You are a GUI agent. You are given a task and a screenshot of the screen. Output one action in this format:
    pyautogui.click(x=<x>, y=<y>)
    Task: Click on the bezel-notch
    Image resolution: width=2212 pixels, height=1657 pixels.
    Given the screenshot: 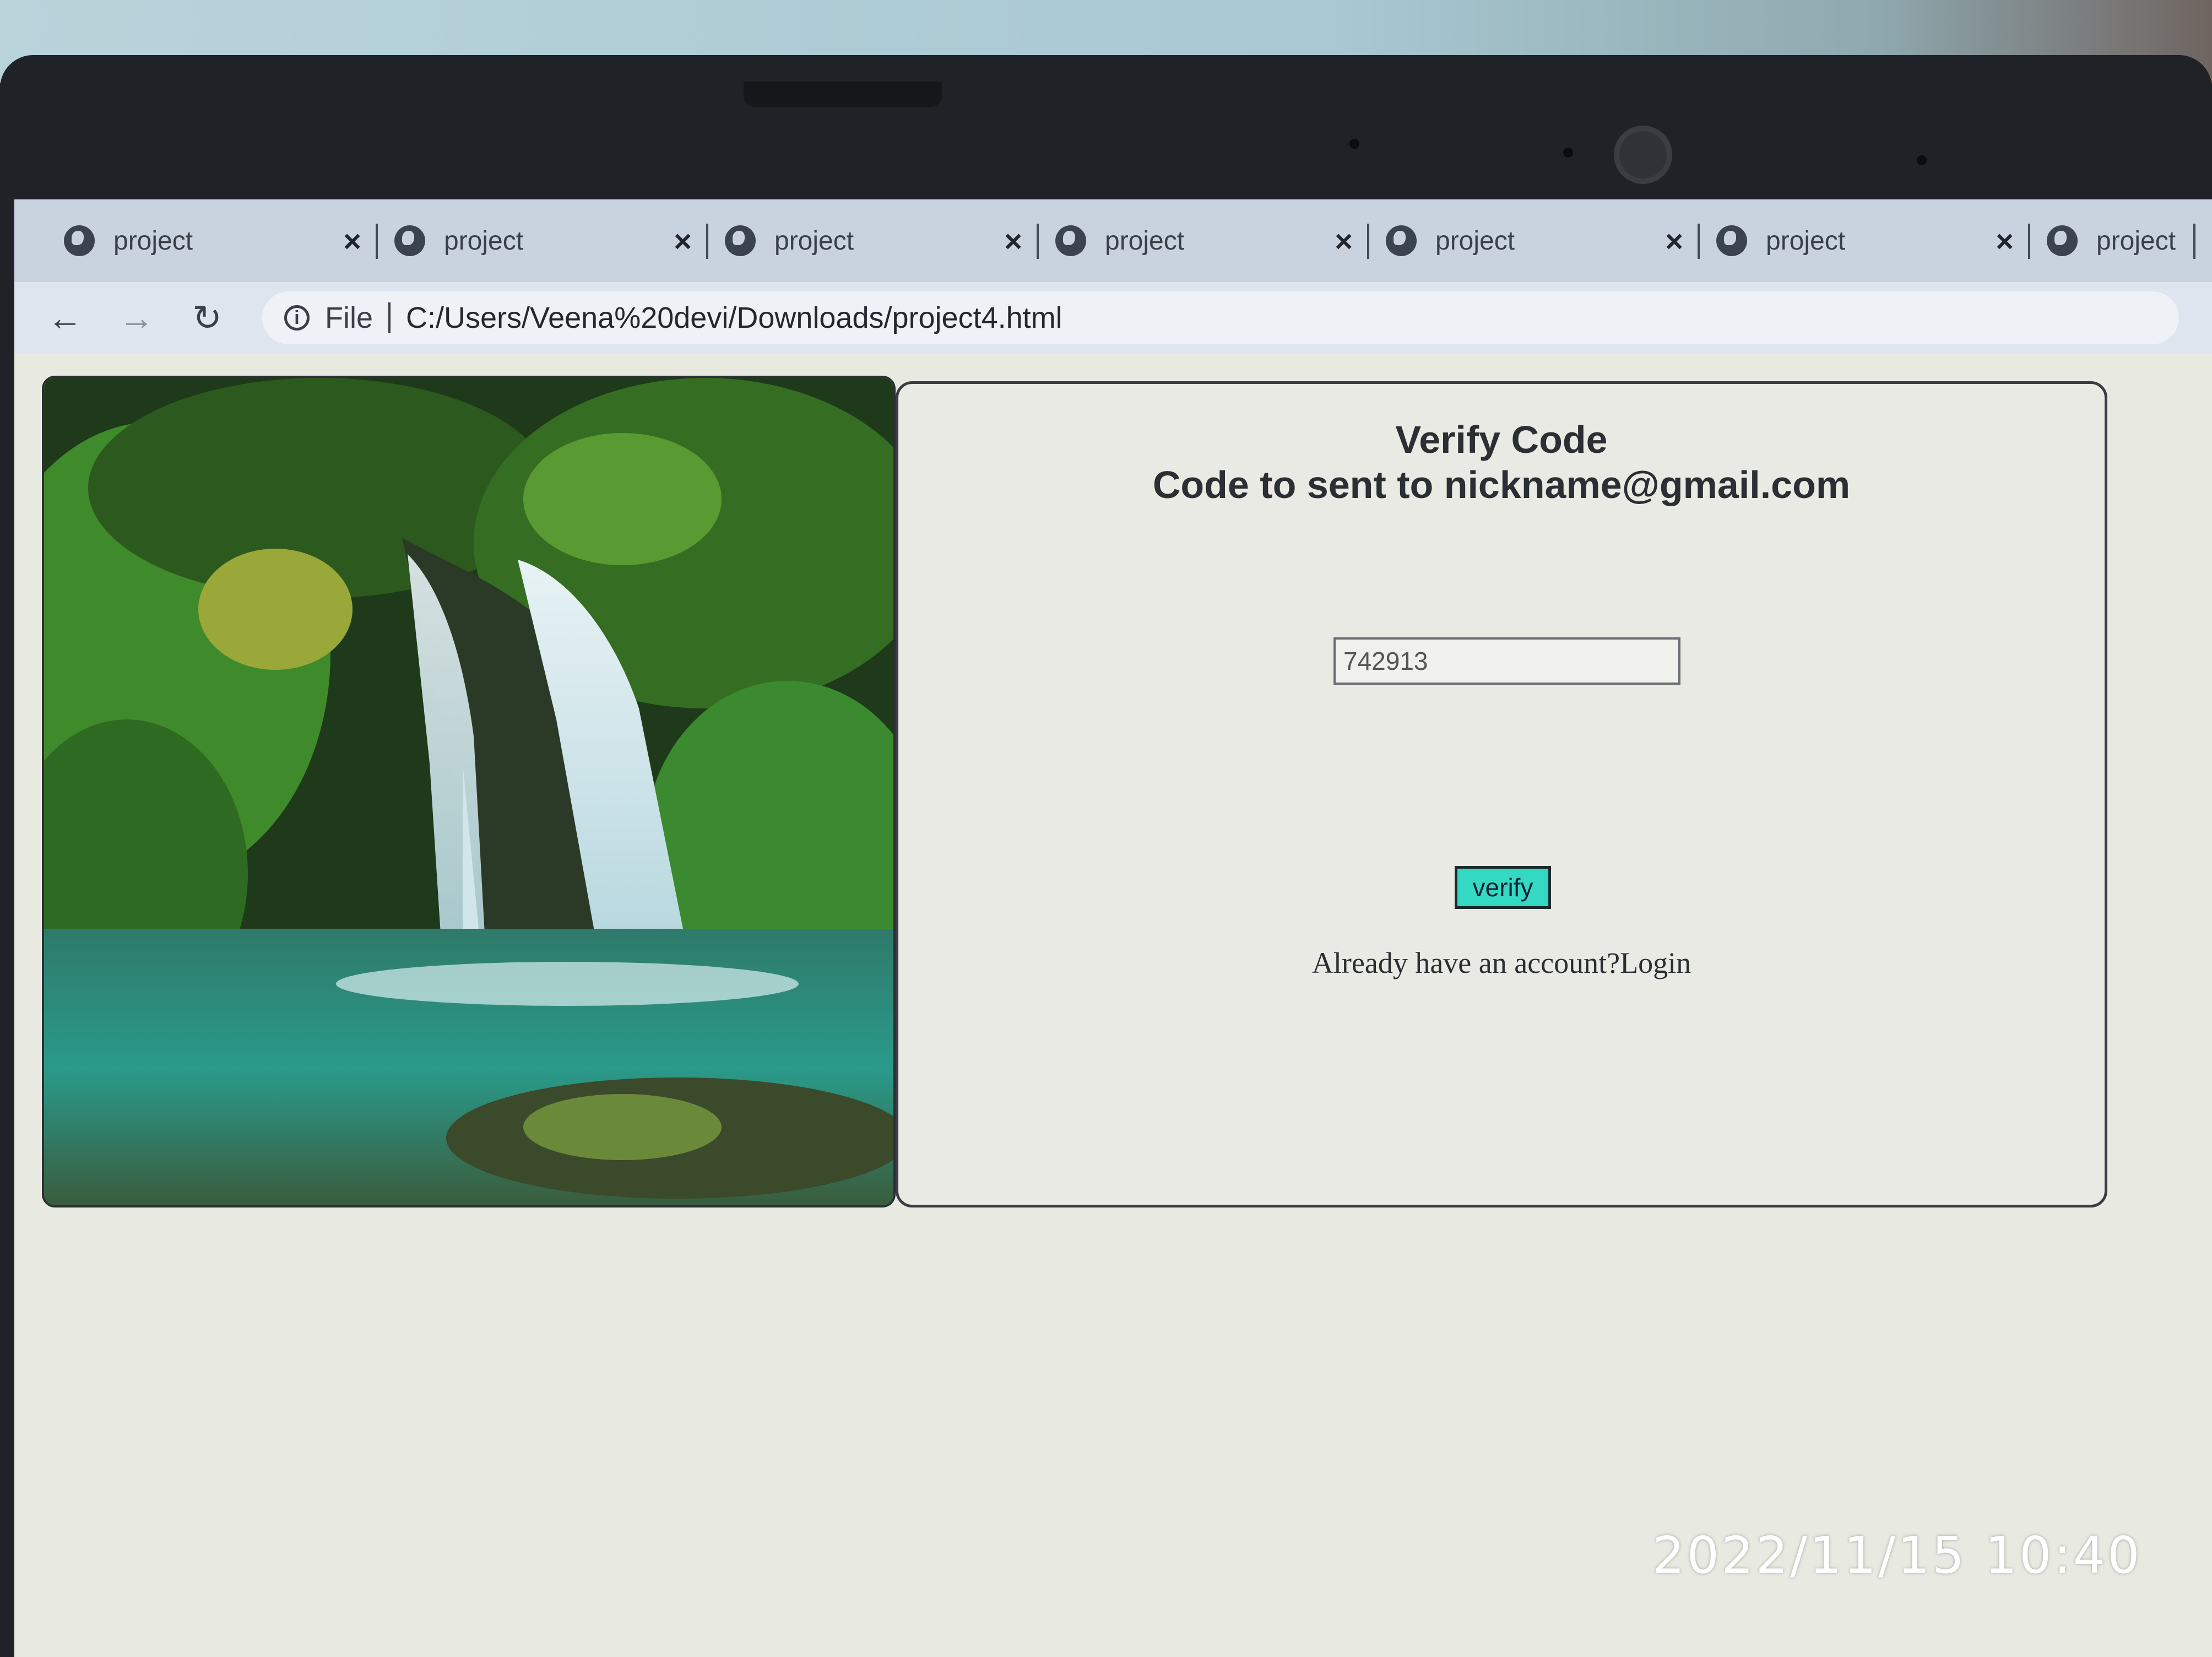 What is the action you would take?
    pyautogui.click(x=843, y=94)
    